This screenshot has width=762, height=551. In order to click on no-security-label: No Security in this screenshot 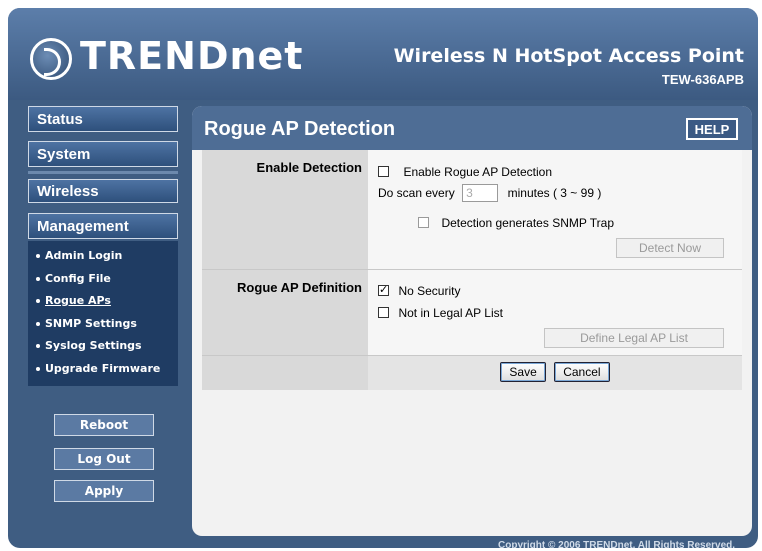, I will do `click(429, 291)`.